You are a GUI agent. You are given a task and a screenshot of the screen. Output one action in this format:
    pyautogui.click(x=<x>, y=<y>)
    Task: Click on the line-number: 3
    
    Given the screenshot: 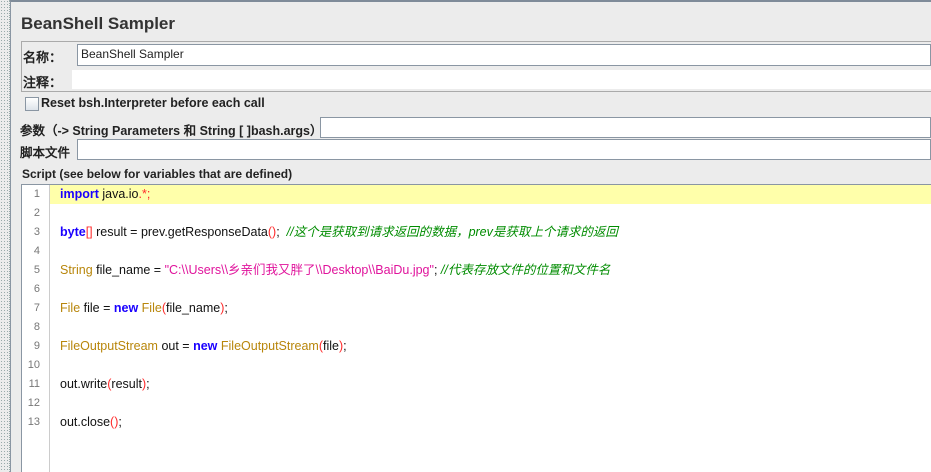 What is the action you would take?
    pyautogui.click(x=36, y=232)
    